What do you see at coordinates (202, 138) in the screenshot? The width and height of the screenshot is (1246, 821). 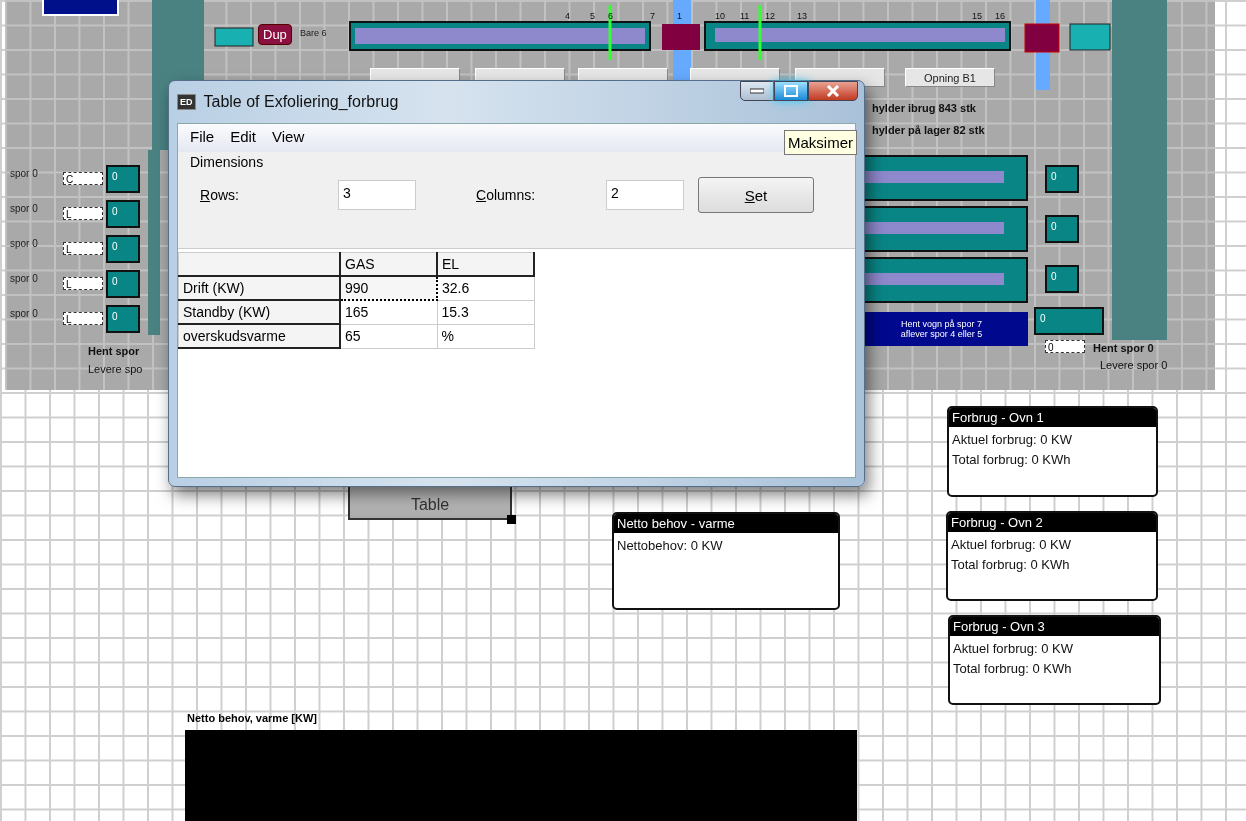 I see `menu-item: File` at bounding box center [202, 138].